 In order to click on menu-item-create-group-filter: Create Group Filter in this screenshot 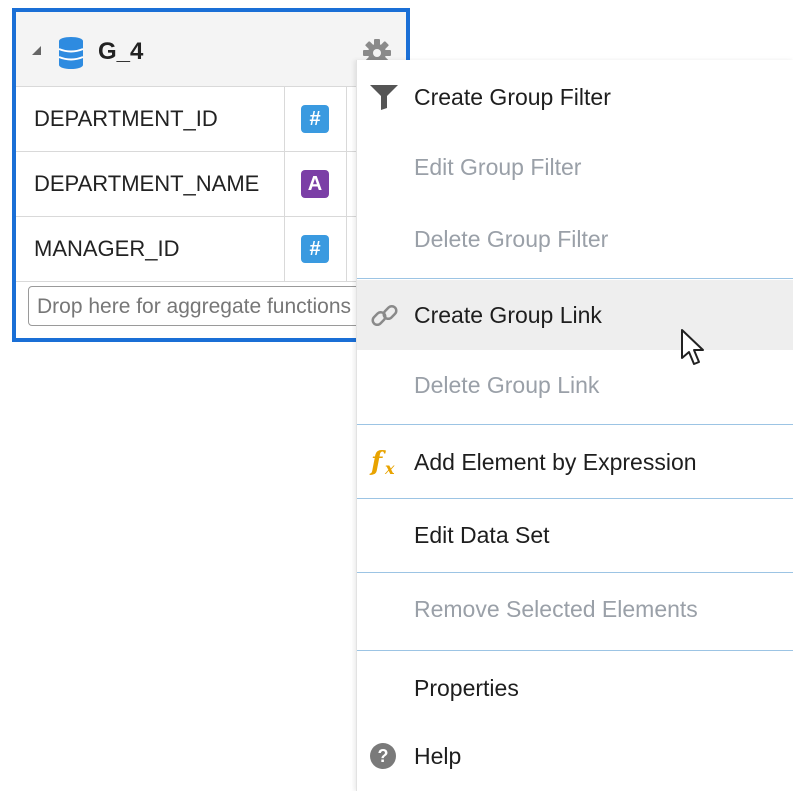, I will do `click(575, 95)`.